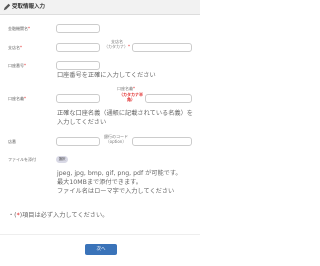  I want to click on account-number-input, so click(78, 65).